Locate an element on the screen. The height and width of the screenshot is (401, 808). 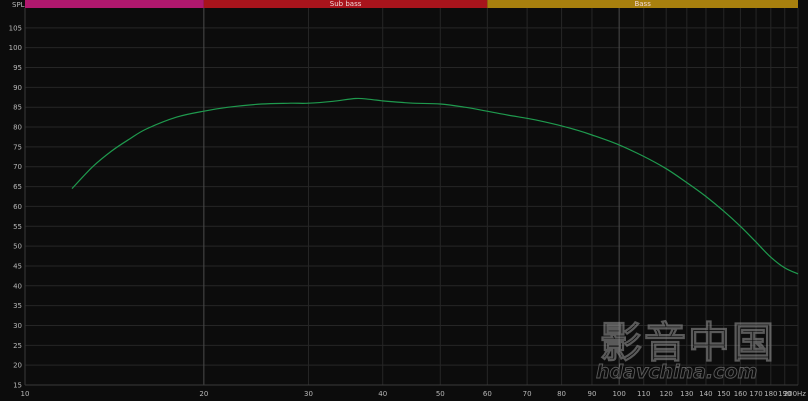
watermark-logo: 影音中国 hdavchina.com is located at coordinates (686, 351).